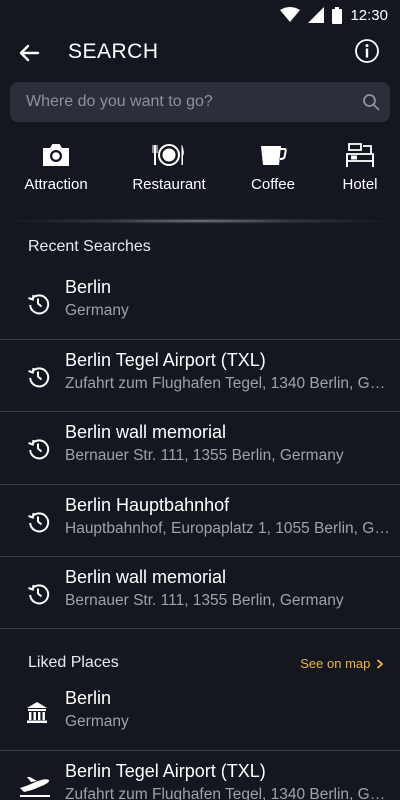 The height and width of the screenshot is (800, 400). I want to click on app-bar: SEARCH, so click(200, 53).